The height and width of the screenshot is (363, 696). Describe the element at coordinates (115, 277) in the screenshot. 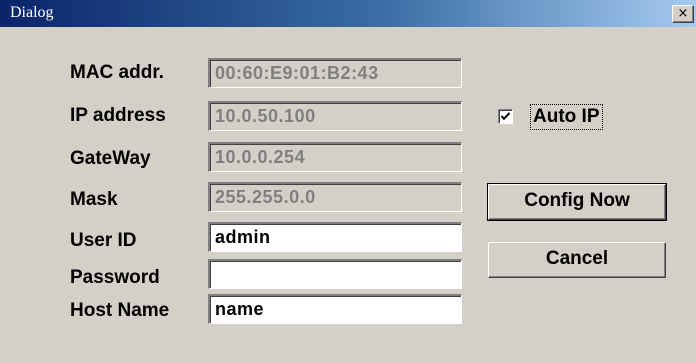

I see `password-label: Password` at that location.